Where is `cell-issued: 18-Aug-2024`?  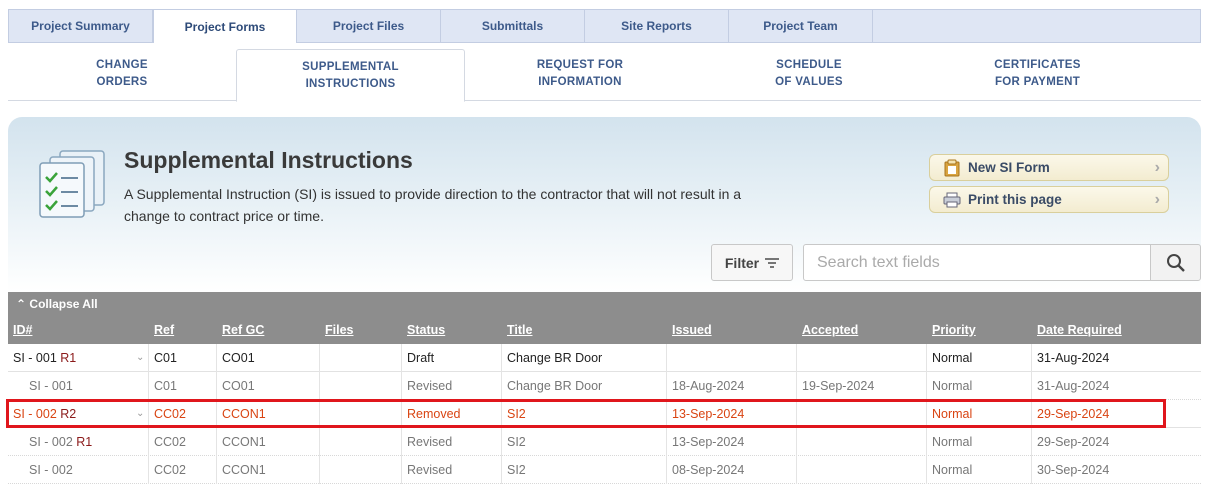 cell-issued: 18-Aug-2024 is located at coordinates (708, 386).